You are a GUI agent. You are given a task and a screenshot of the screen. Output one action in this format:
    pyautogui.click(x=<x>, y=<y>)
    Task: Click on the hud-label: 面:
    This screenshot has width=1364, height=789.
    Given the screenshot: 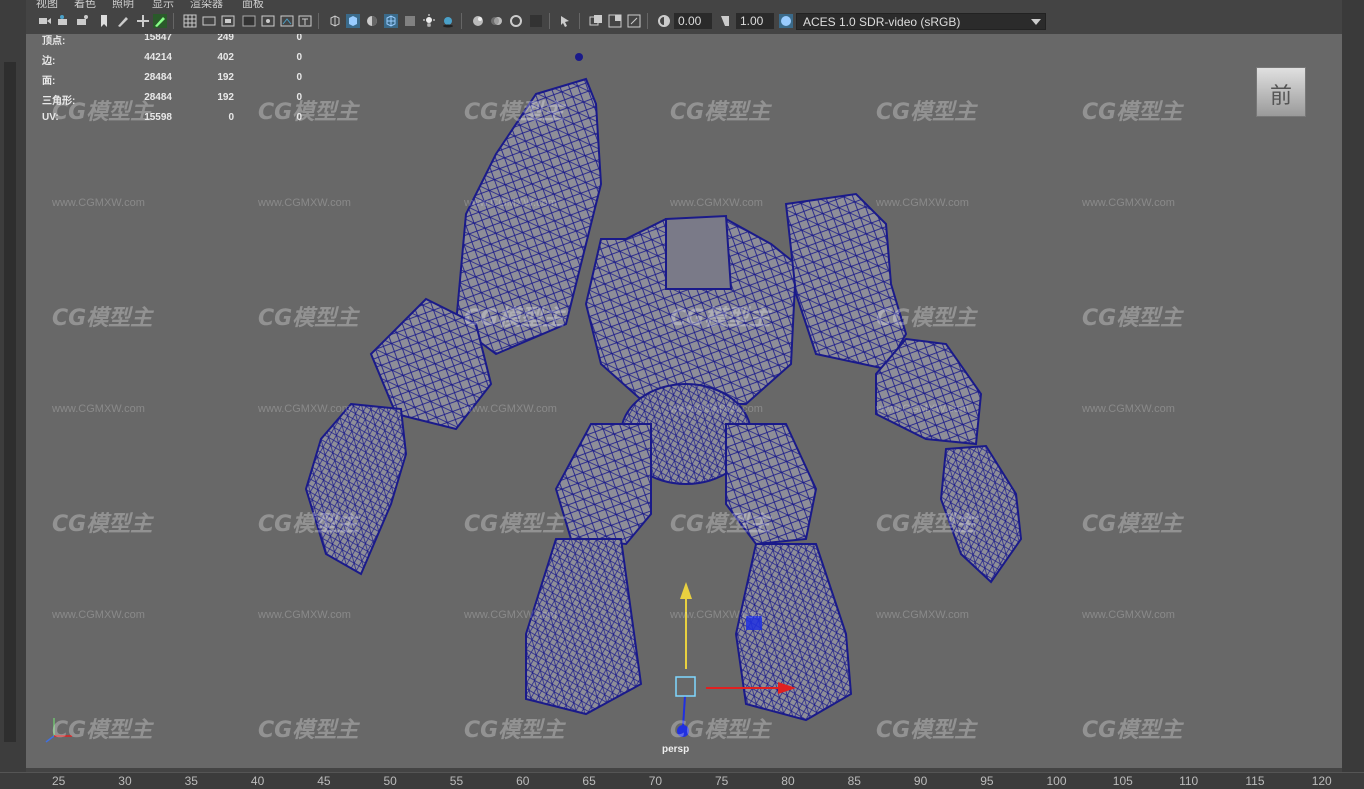 What is the action you would take?
    pyautogui.click(x=49, y=81)
    